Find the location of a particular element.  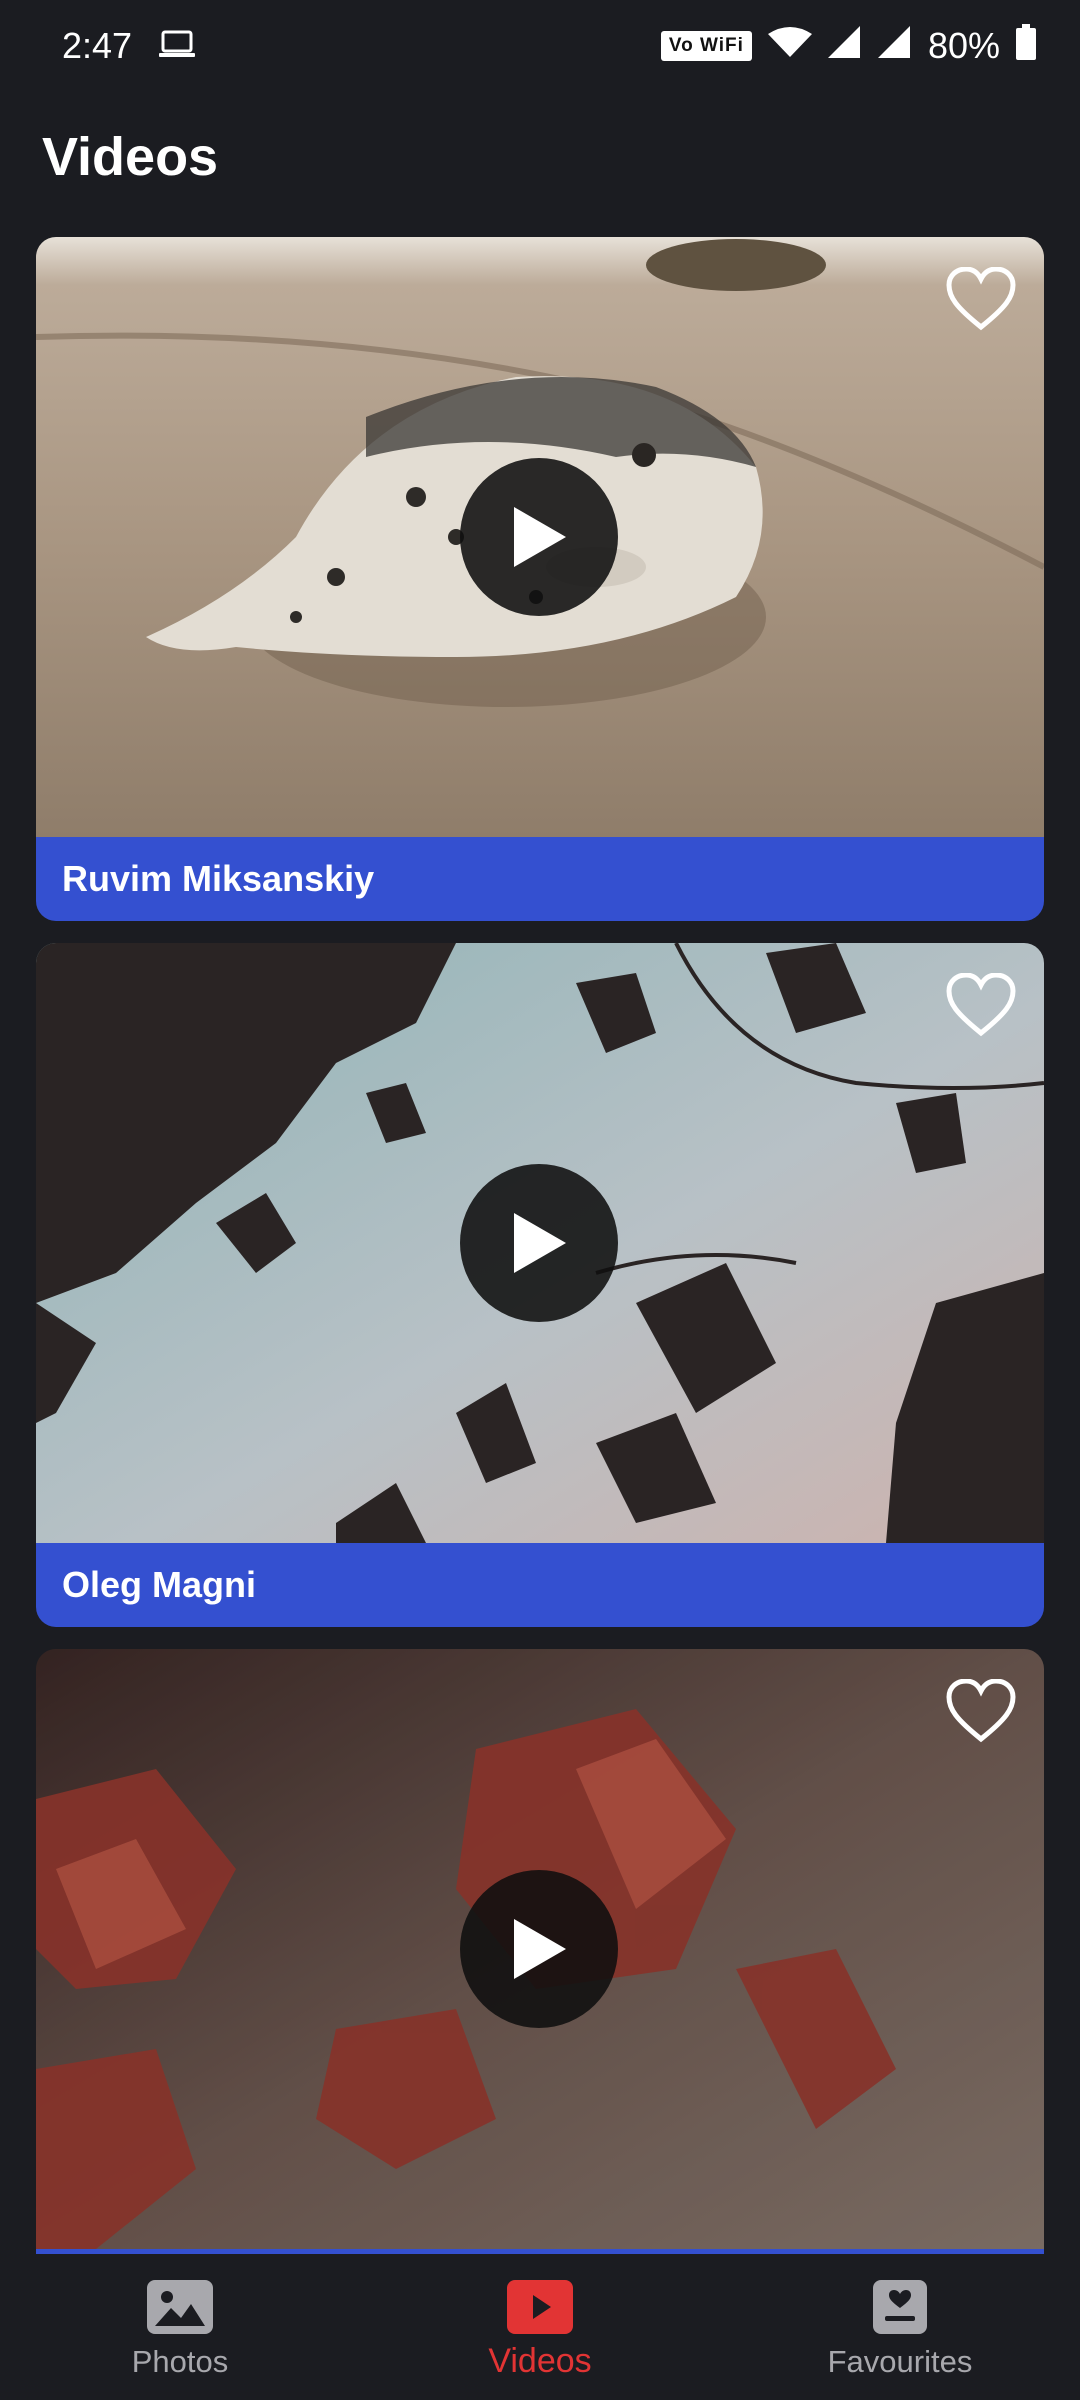

image-icon is located at coordinates (180, 2307).